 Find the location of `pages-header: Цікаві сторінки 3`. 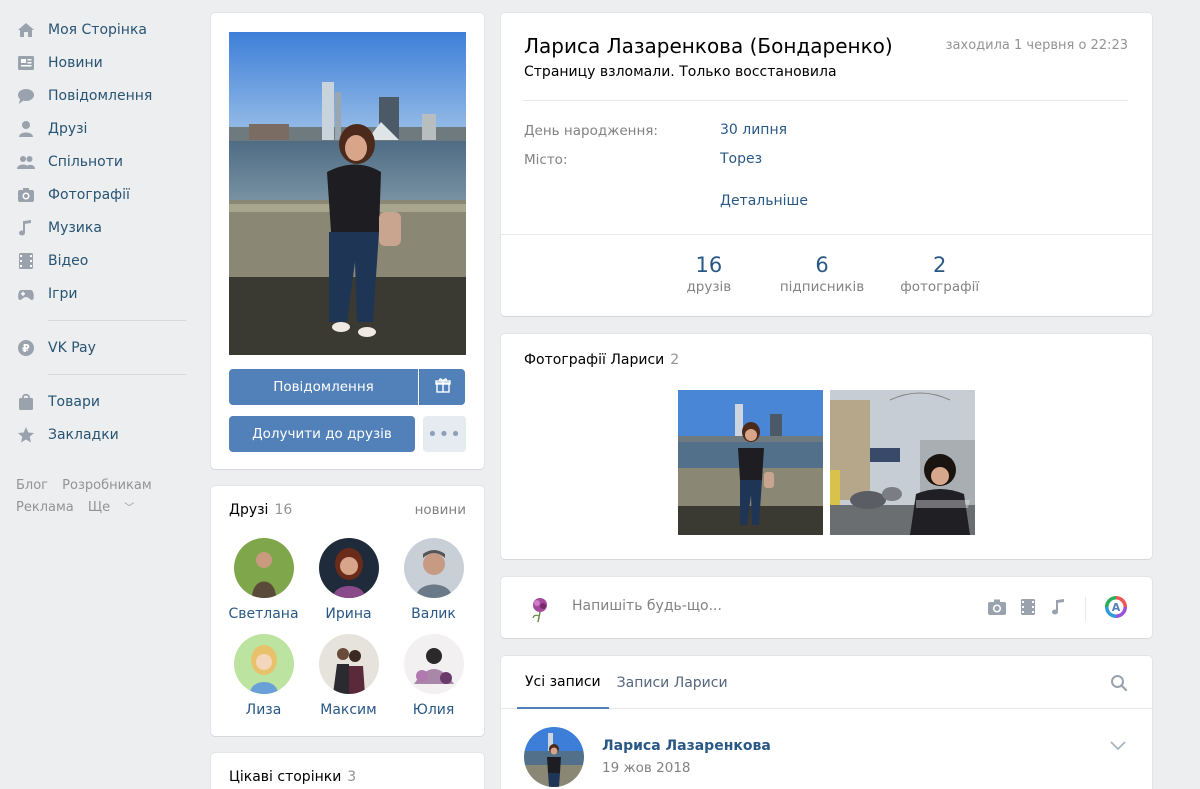

pages-header: Цікаві сторінки 3 is located at coordinates (347, 777).